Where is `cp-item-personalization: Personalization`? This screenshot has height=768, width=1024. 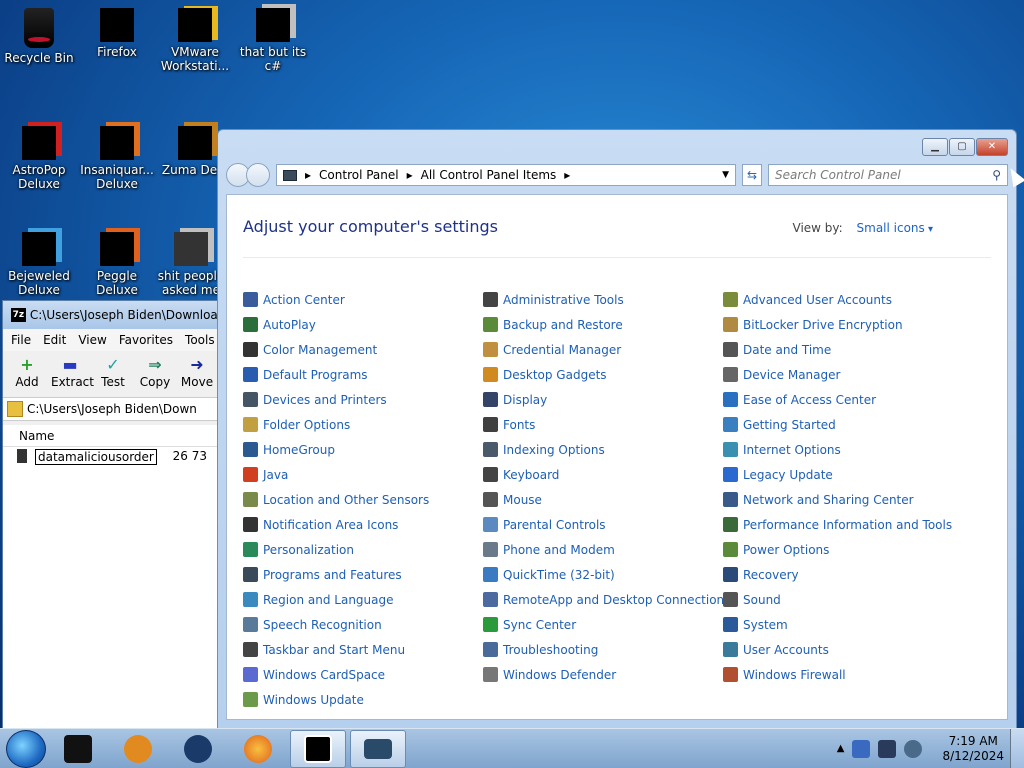 cp-item-personalization: Personalization is located at coordinates (363, 549).